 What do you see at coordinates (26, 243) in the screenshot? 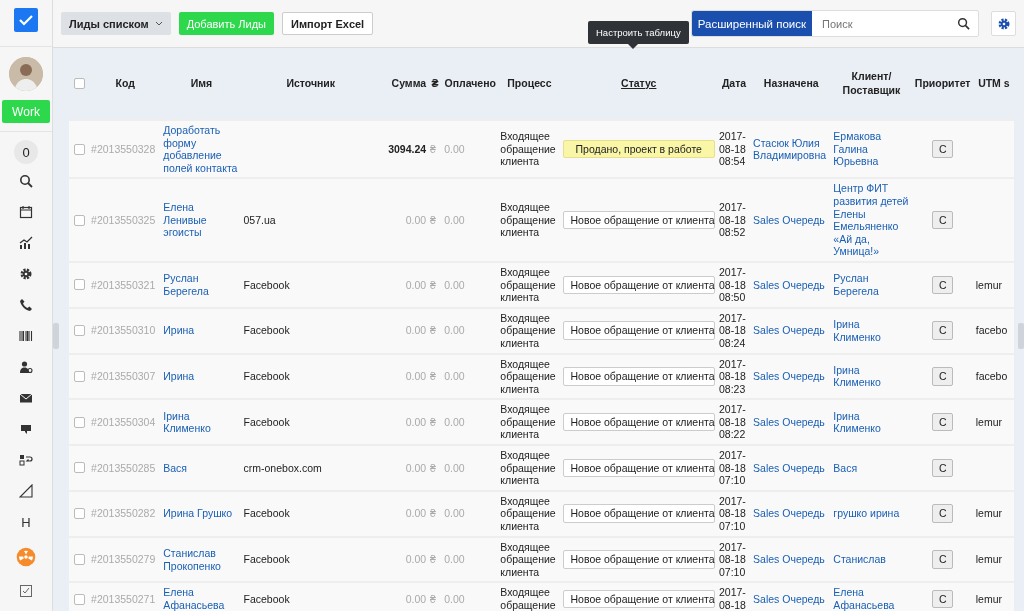
I see `chart-icon` at bounding box center [26, 243].